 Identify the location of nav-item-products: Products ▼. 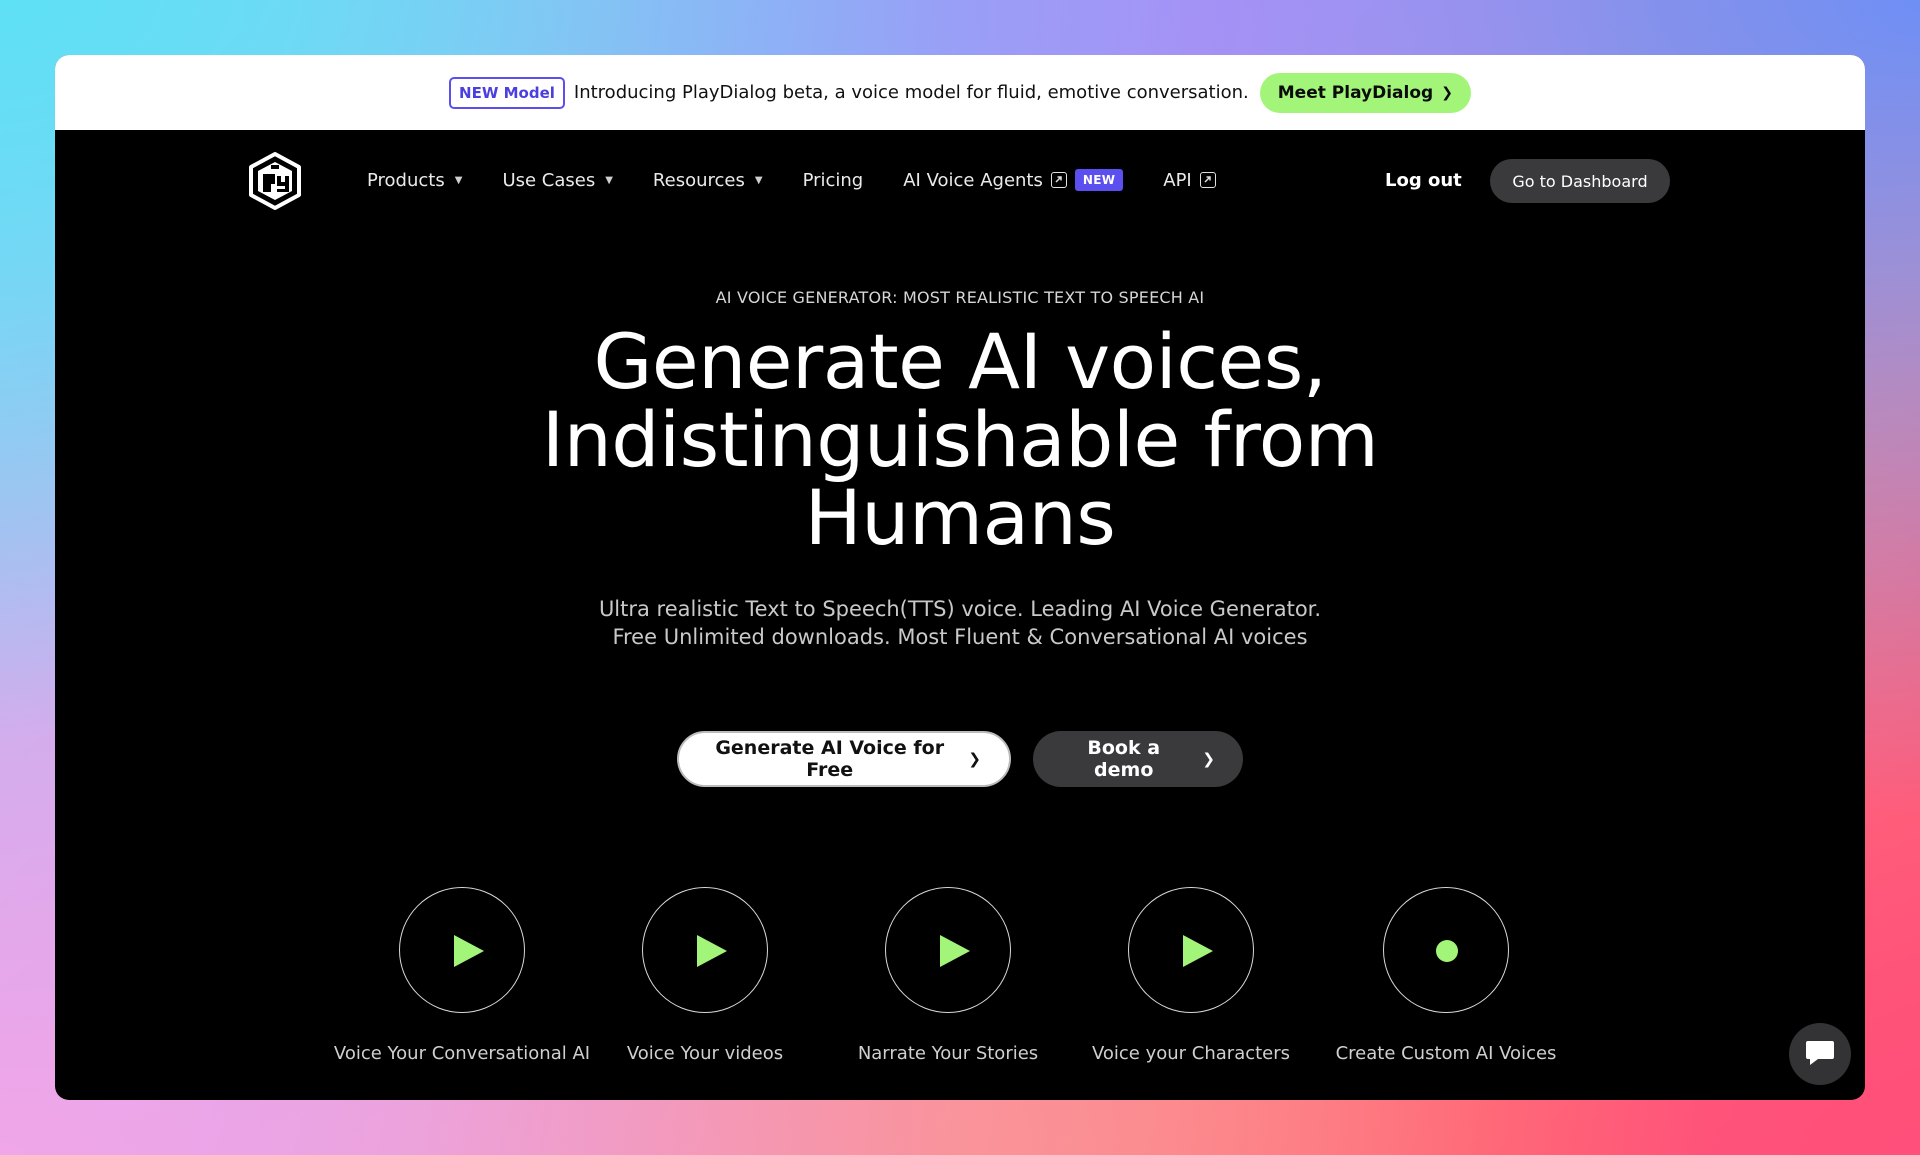
(414, 180).